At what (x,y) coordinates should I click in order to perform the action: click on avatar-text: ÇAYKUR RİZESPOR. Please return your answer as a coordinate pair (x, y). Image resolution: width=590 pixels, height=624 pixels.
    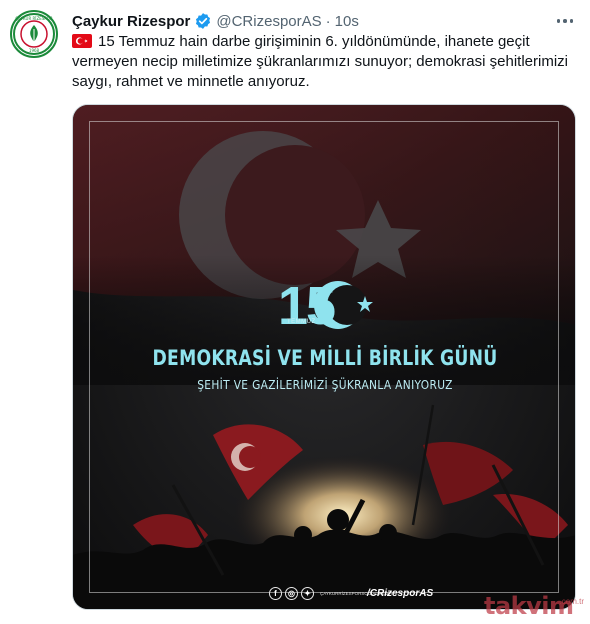
    Looking at the image, I should click on (33, 18).